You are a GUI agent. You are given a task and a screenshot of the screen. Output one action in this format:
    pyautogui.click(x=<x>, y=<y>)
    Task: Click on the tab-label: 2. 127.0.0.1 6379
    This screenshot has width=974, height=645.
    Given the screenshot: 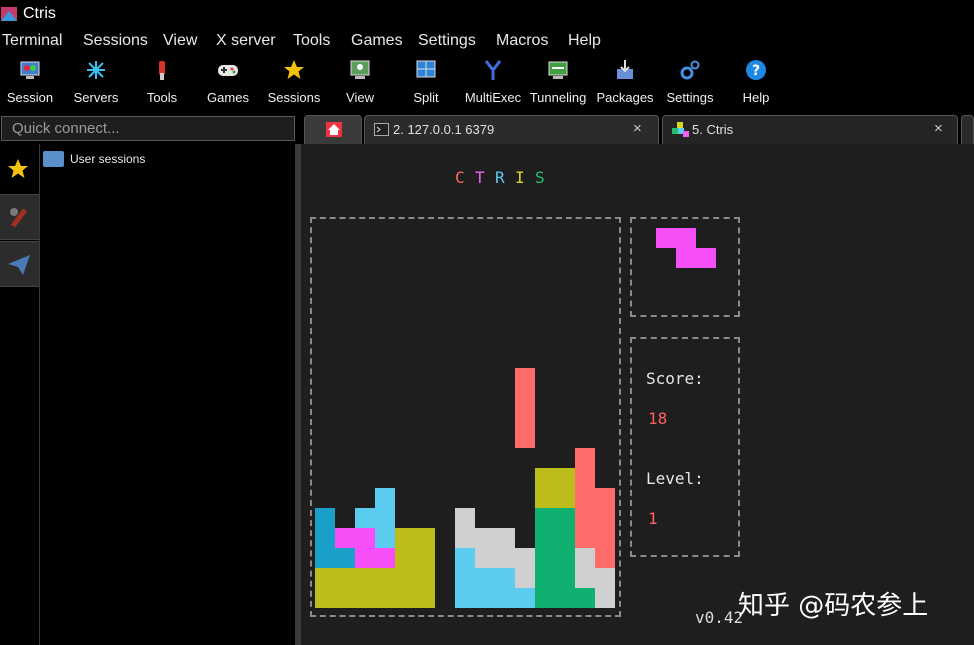 What is the action you would take?
    pyautogui.click(x=444, y=129)
    